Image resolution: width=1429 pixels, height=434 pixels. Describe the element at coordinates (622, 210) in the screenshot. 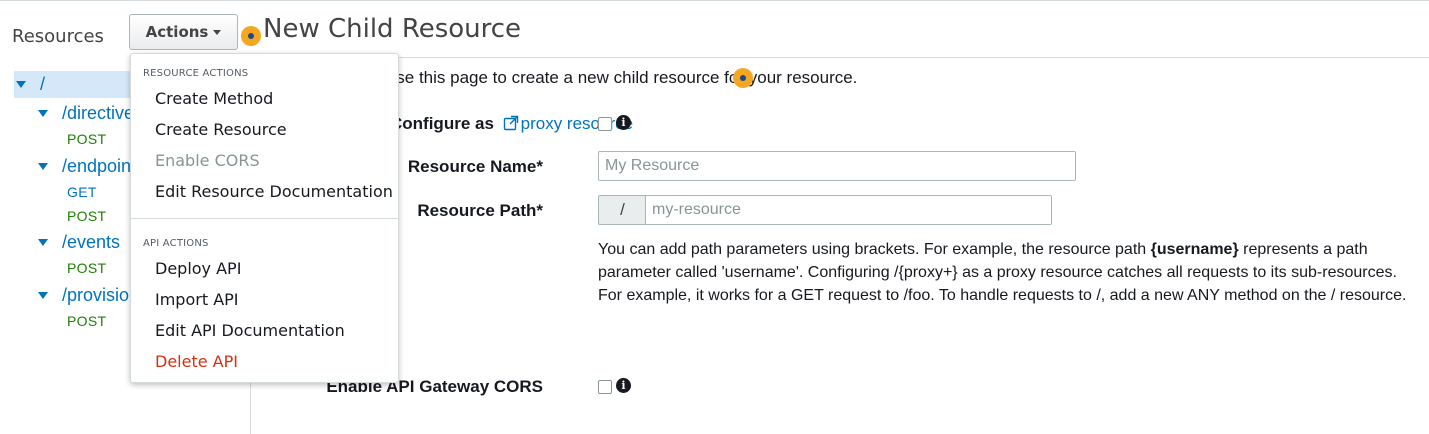

I see `resource-path-prefix: /` at that location.